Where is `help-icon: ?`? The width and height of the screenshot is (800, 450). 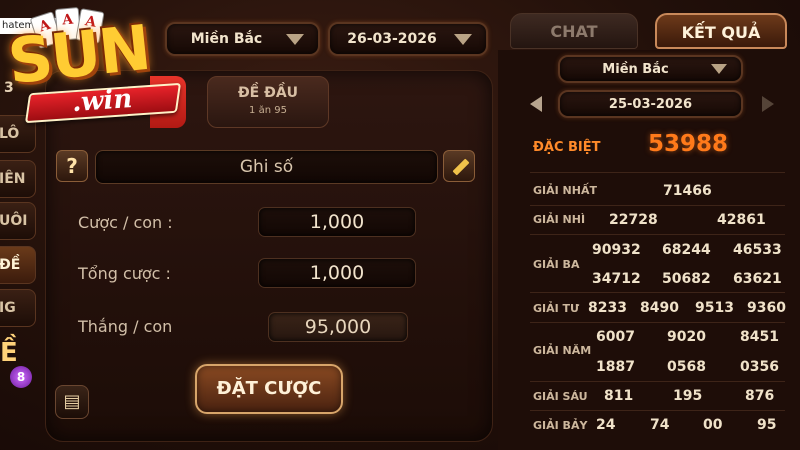 help-icon: ? is located at coordinates (72, 166).